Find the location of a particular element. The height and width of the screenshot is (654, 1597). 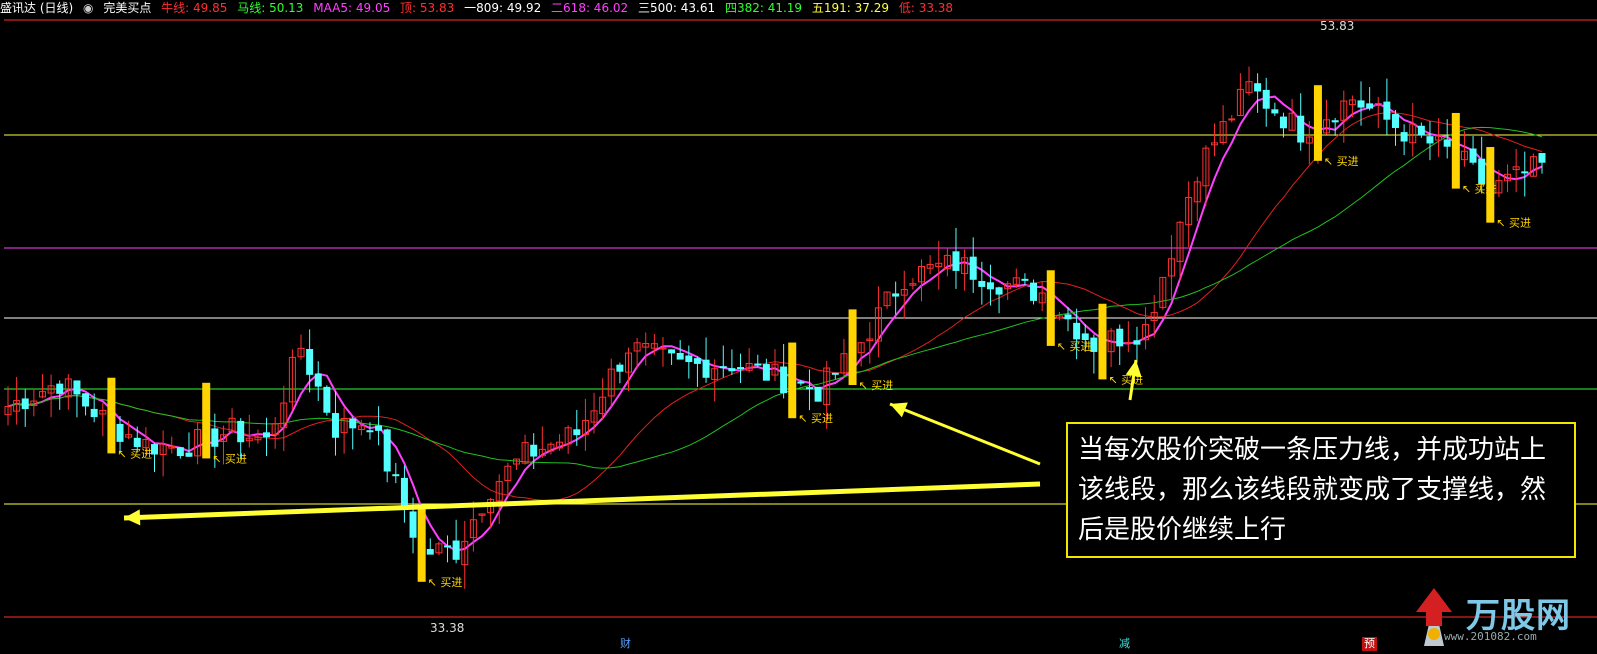

annotation-arrow is located at coordinates (965, 434).